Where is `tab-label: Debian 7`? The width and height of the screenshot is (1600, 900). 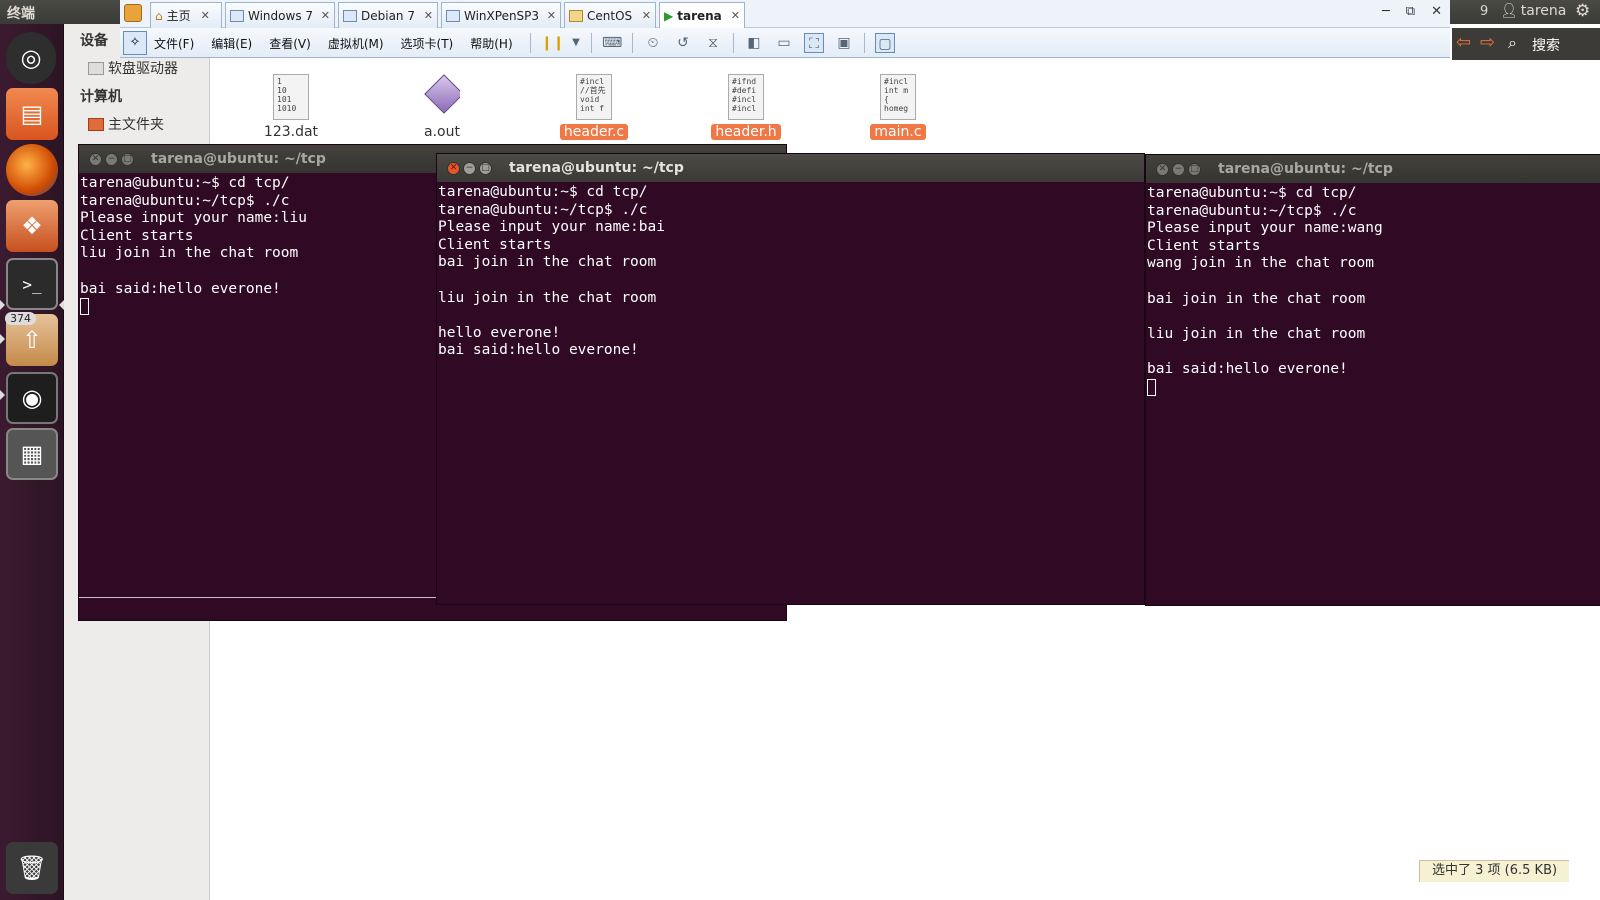
tab-label: Debian 7 is located at coordinates (388, 15).